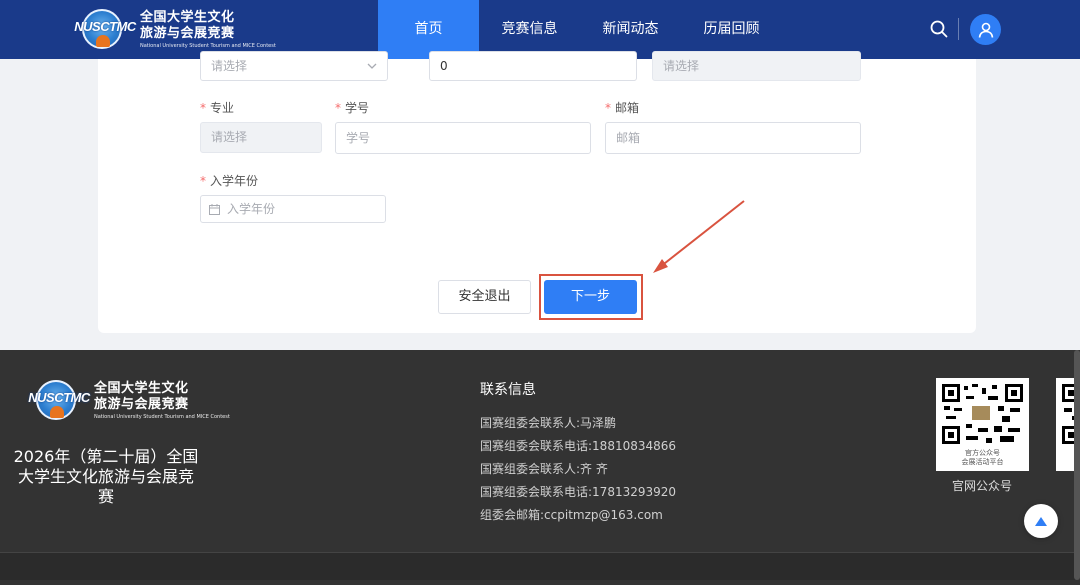  Describe the element at coordinates (141, 388) in the screenshot. I see `footer-logo-line1: 全国大学生文化` at that location.